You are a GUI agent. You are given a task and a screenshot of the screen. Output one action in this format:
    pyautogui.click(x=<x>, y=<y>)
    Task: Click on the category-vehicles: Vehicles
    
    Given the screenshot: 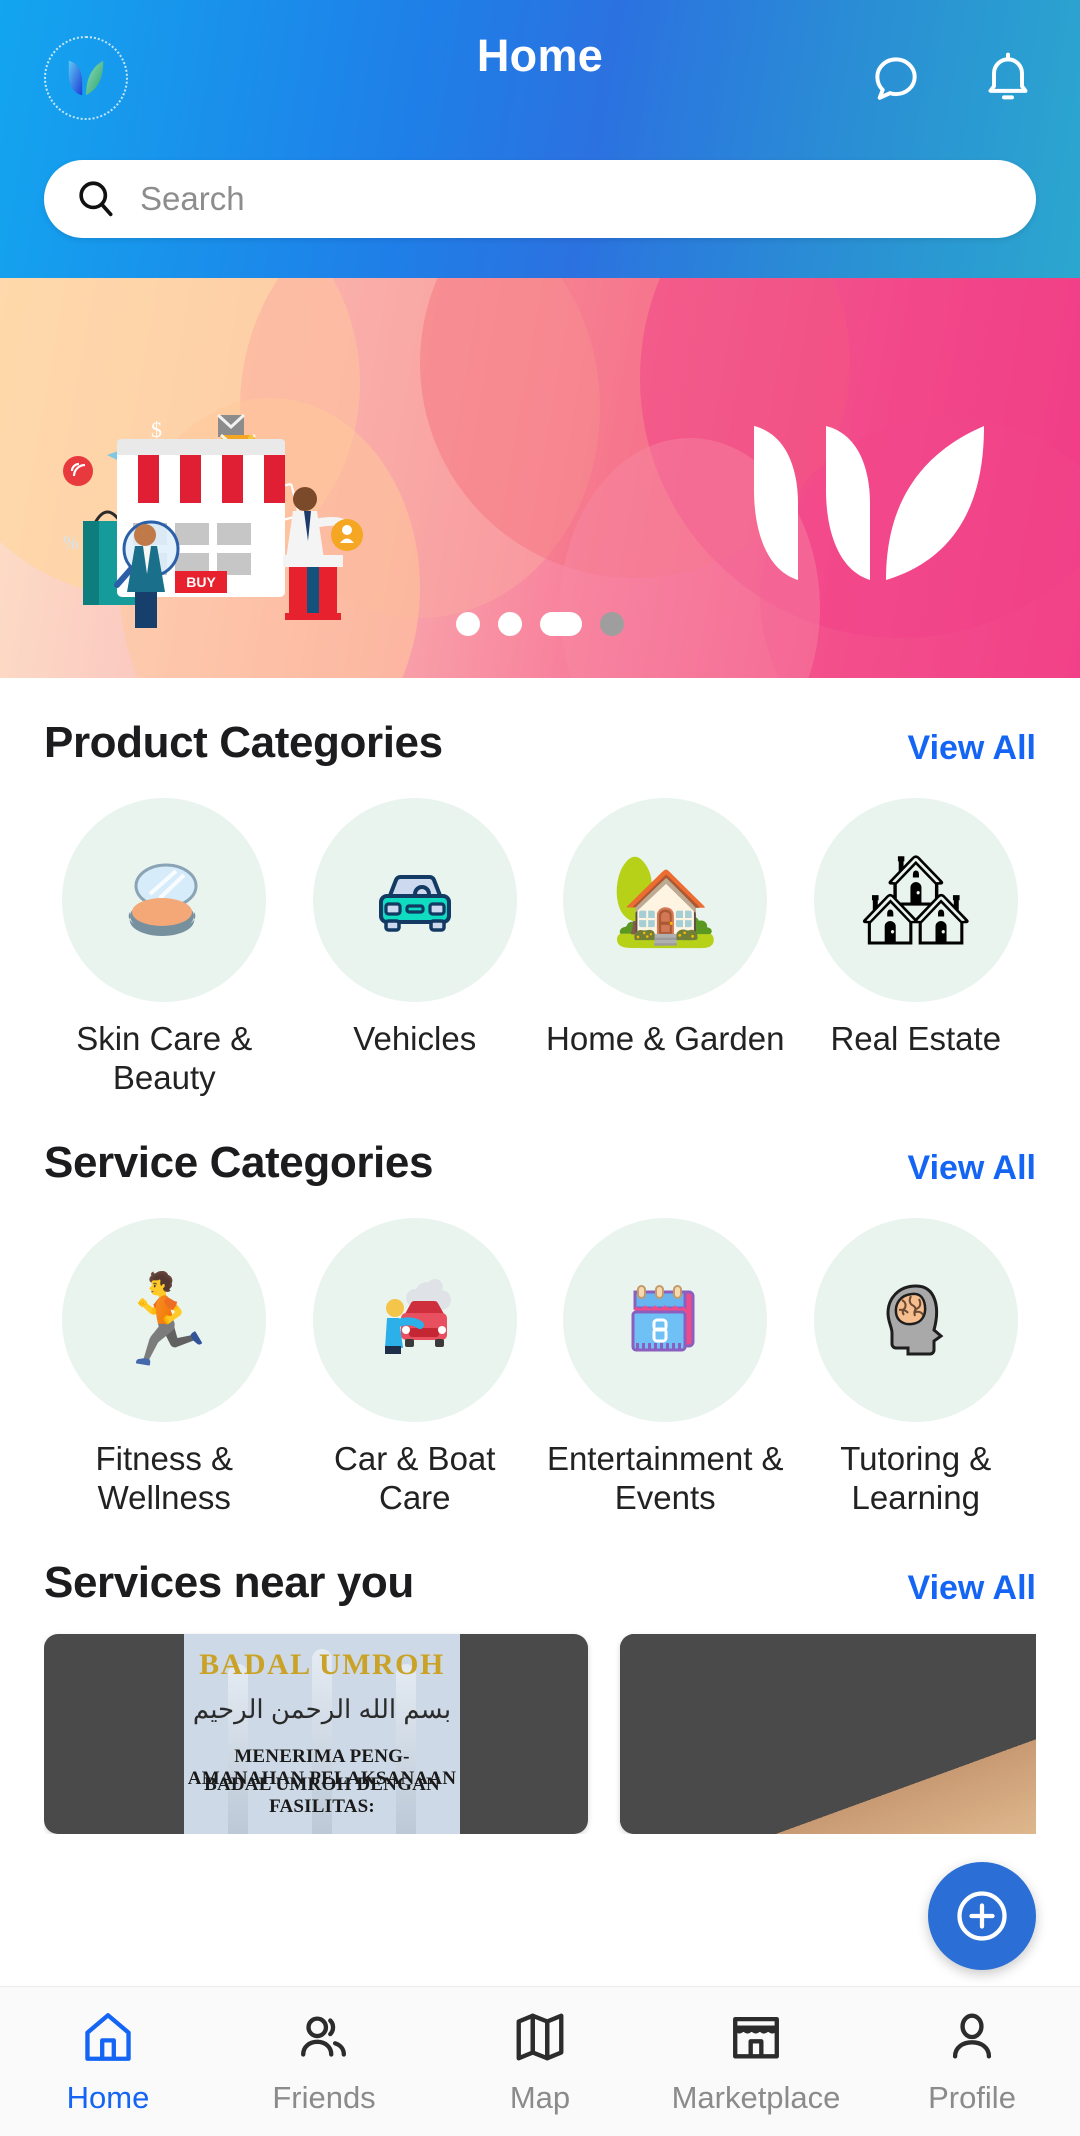 What is the action you would take?
    pyautogui.click(x=415, y=948)
    